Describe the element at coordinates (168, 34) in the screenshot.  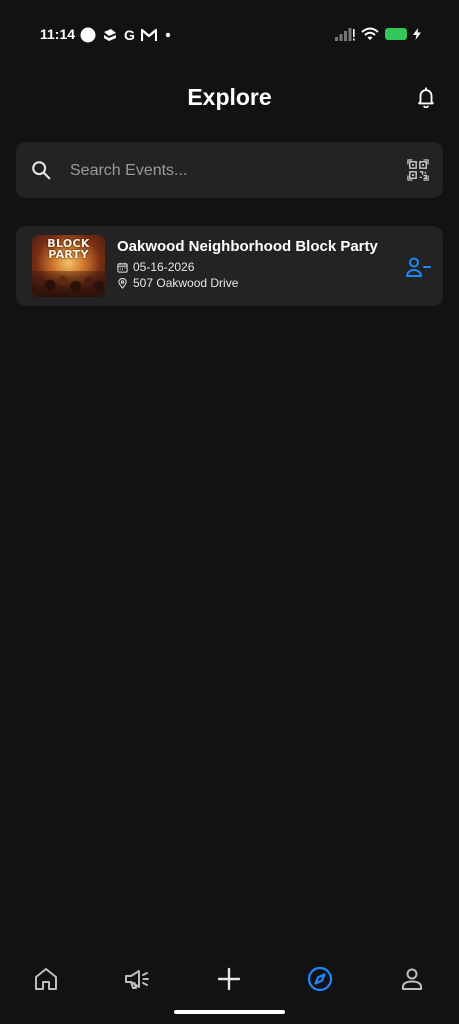
I see `dot-icon` at that location.